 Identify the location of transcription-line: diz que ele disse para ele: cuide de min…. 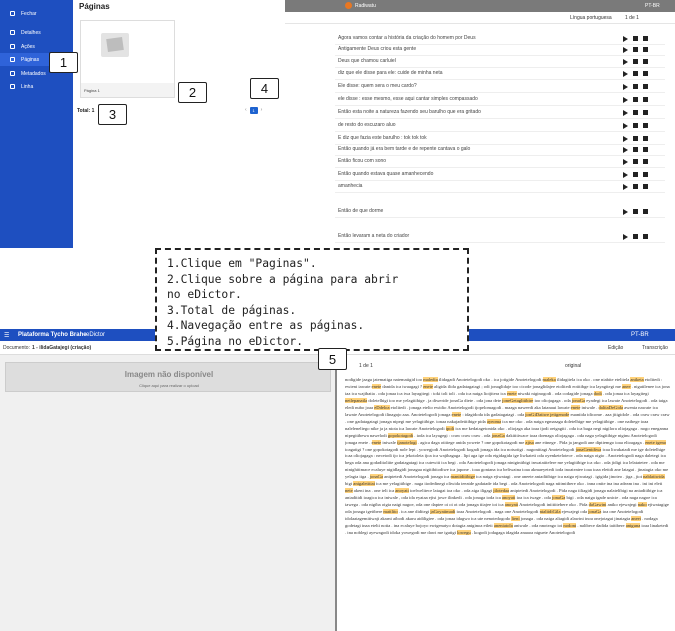
(390, 73).